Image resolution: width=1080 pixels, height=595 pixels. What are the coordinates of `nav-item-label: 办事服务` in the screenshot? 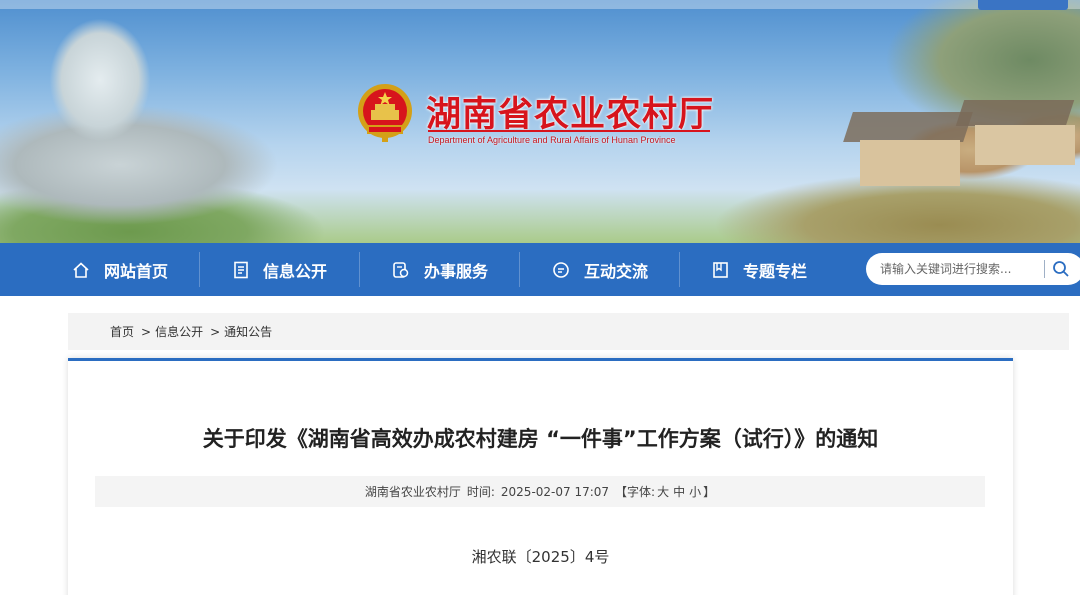 It's located at (456, 271).